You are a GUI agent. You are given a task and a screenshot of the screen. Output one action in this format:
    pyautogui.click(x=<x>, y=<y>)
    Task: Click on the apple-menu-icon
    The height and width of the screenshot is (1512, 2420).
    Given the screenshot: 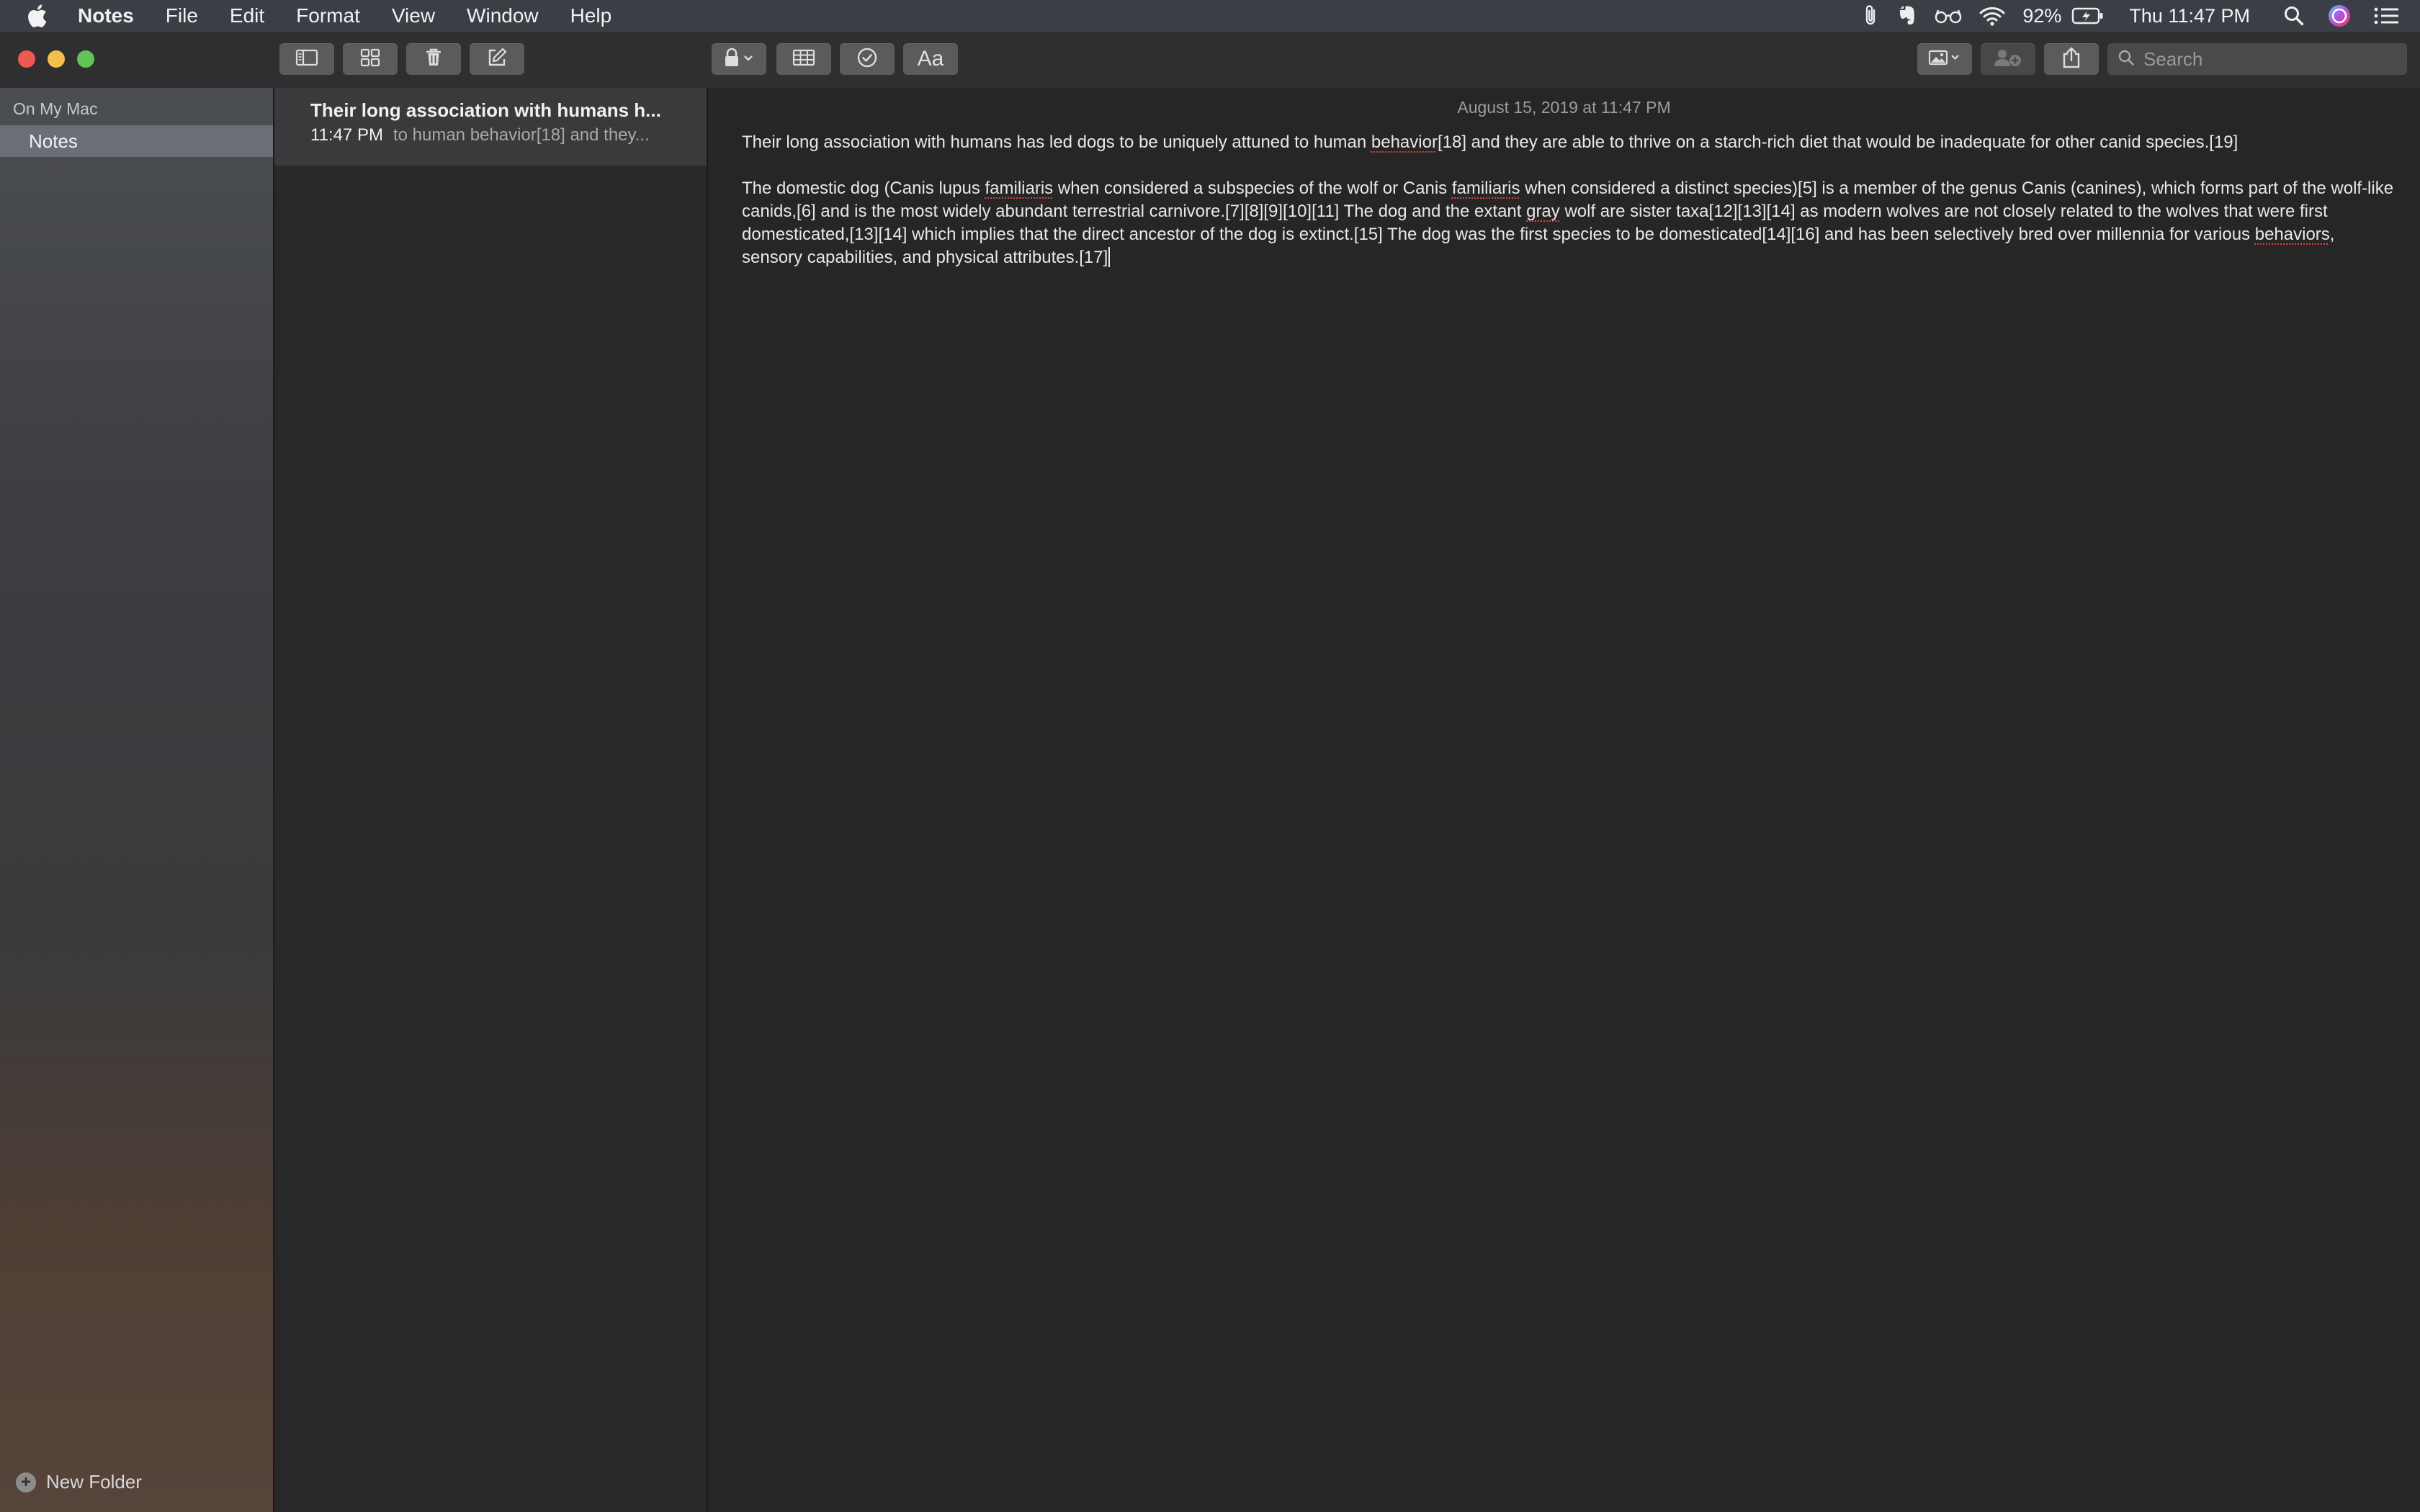 What is the action you would take?
    pyautogui.click(x=45, y=16)
    